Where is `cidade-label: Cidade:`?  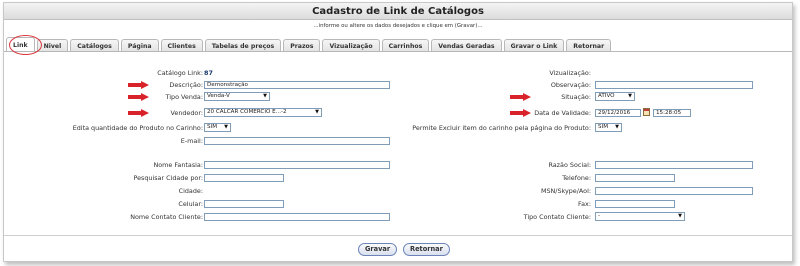 cidade-label: Cidade: is located at coordinates (190, 191).